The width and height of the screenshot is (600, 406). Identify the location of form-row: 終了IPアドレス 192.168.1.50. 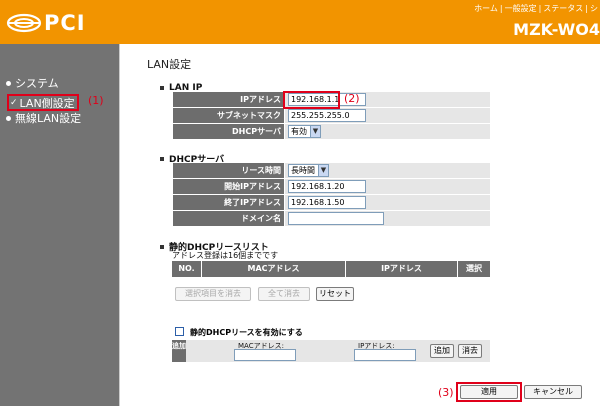
(331, 202).